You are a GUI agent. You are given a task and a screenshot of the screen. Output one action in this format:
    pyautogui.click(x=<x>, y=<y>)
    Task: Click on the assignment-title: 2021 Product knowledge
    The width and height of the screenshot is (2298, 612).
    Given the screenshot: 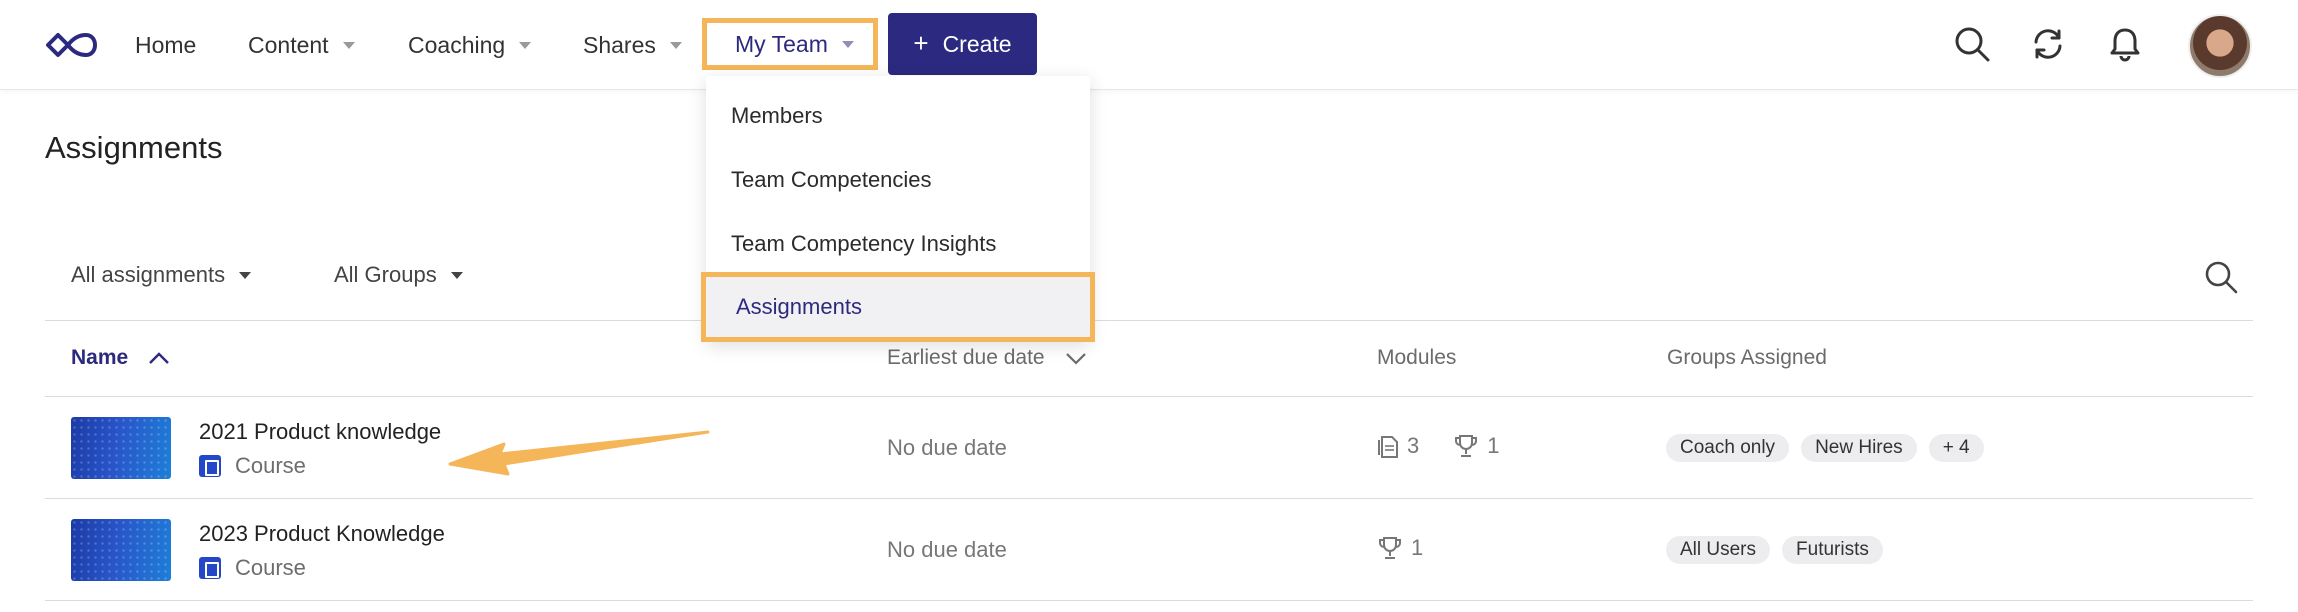 What is the action you would take?
    pyautogui.click(x=320, y=432)
    